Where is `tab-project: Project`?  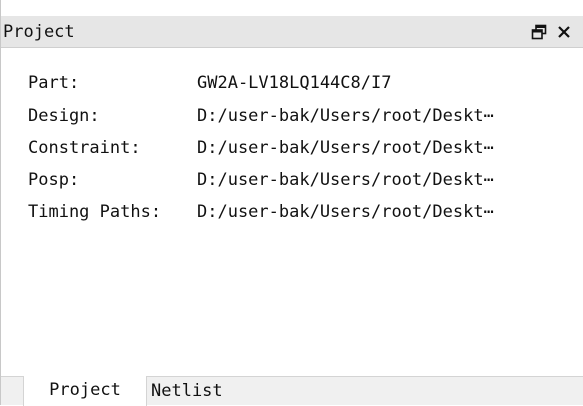
tab-project: Project is located at coordinates (85, 391).